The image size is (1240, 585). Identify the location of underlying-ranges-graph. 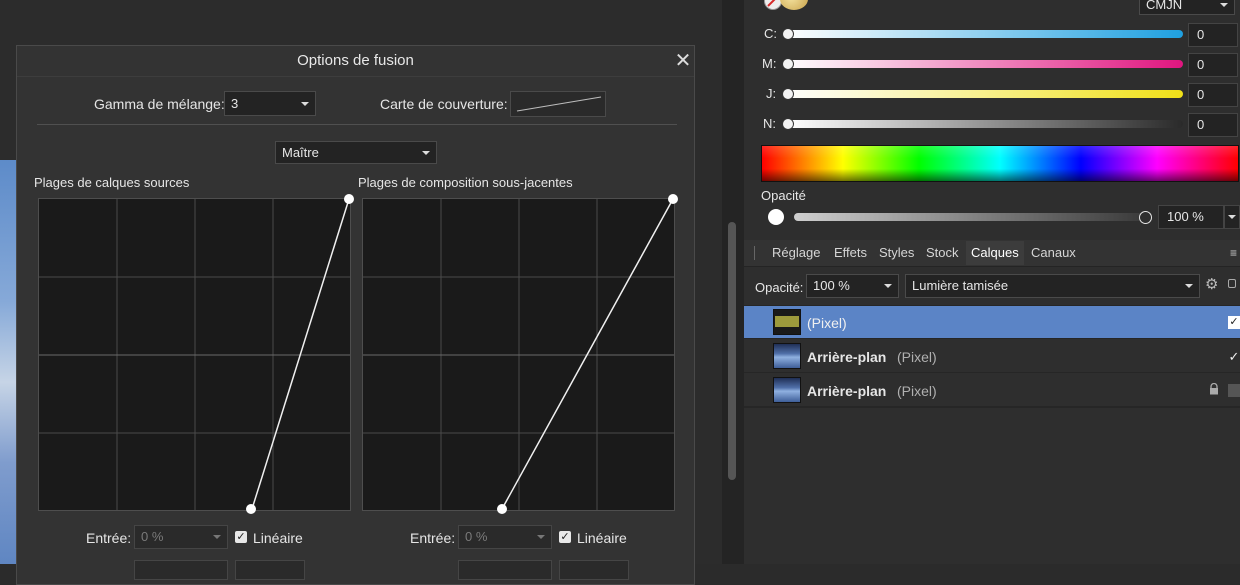
(518, 354).